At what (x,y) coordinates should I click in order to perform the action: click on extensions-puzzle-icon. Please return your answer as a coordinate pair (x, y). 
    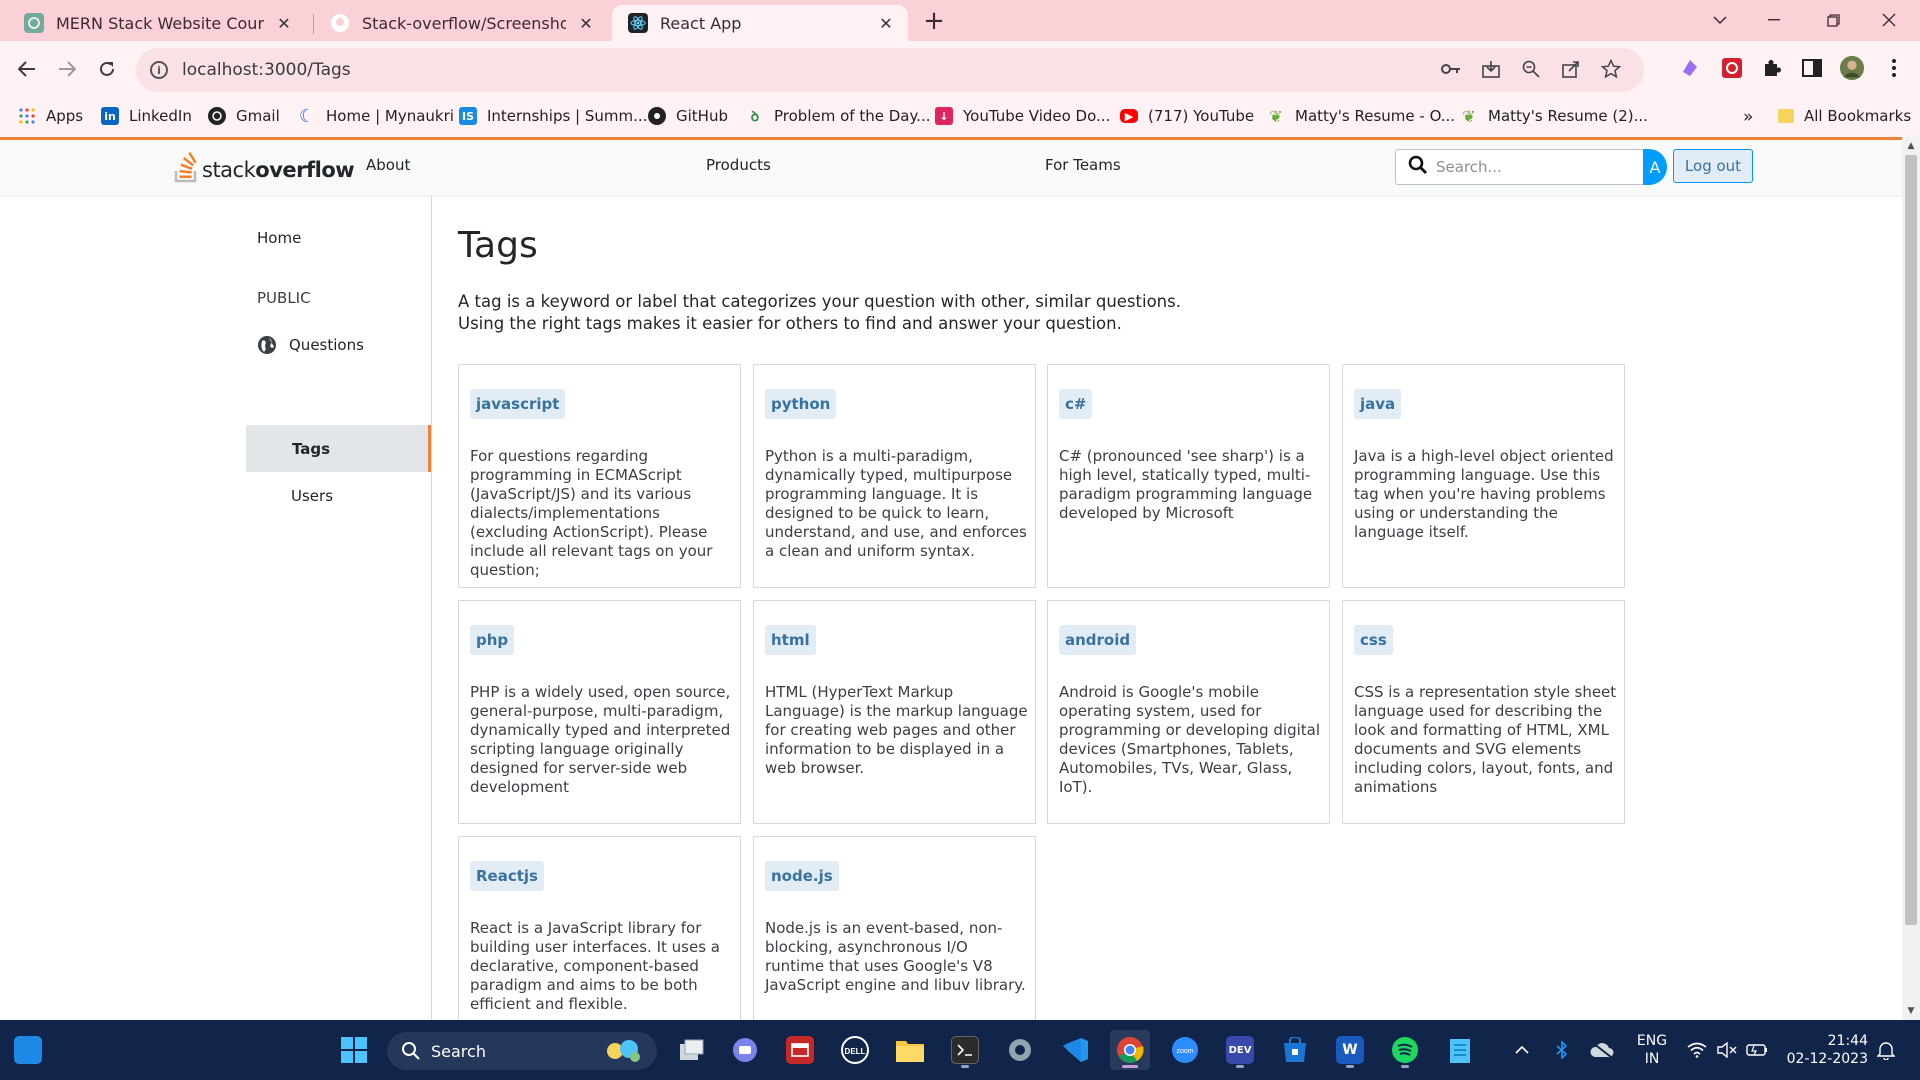
    Looking at the image, I should click on (1772, 68).